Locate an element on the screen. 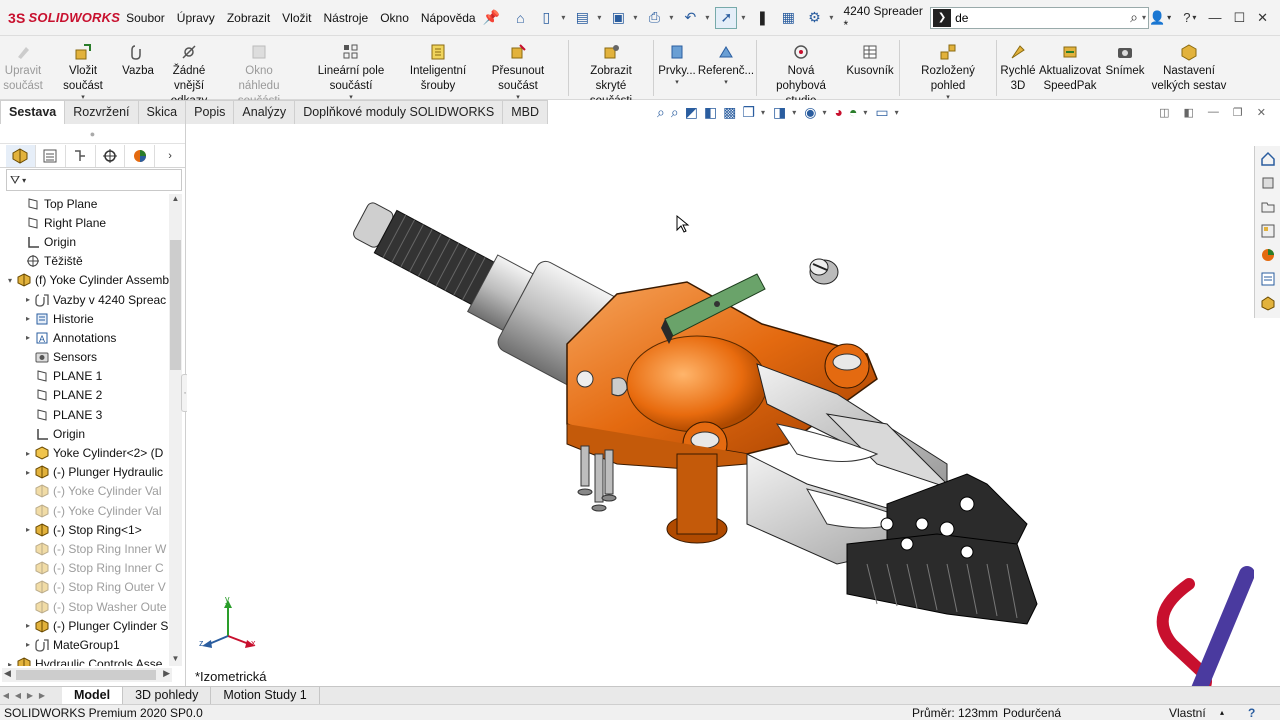  unit-system-caret-icon: ▴ is located at coordinates (1222, 712).